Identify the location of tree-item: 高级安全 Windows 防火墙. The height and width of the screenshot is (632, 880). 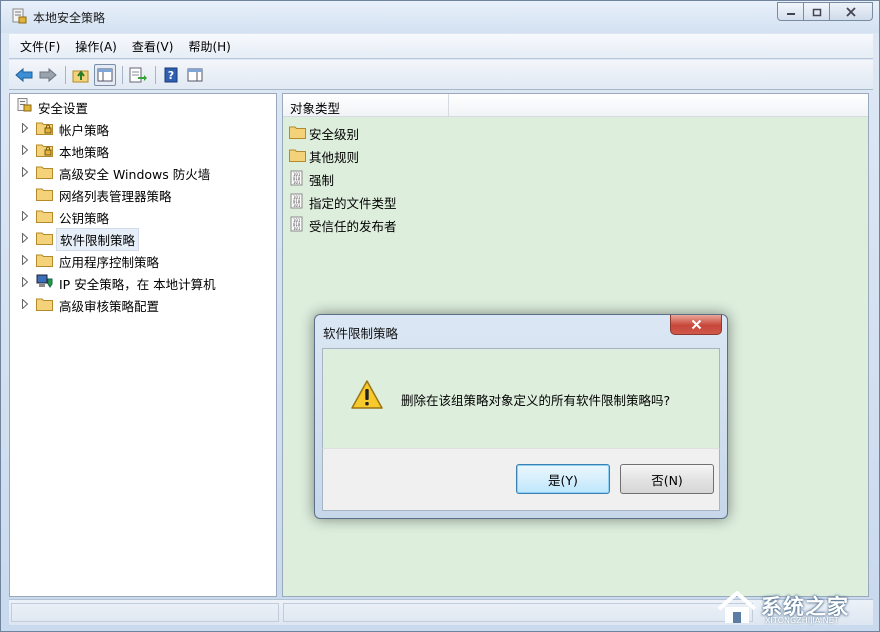
(140, 172).